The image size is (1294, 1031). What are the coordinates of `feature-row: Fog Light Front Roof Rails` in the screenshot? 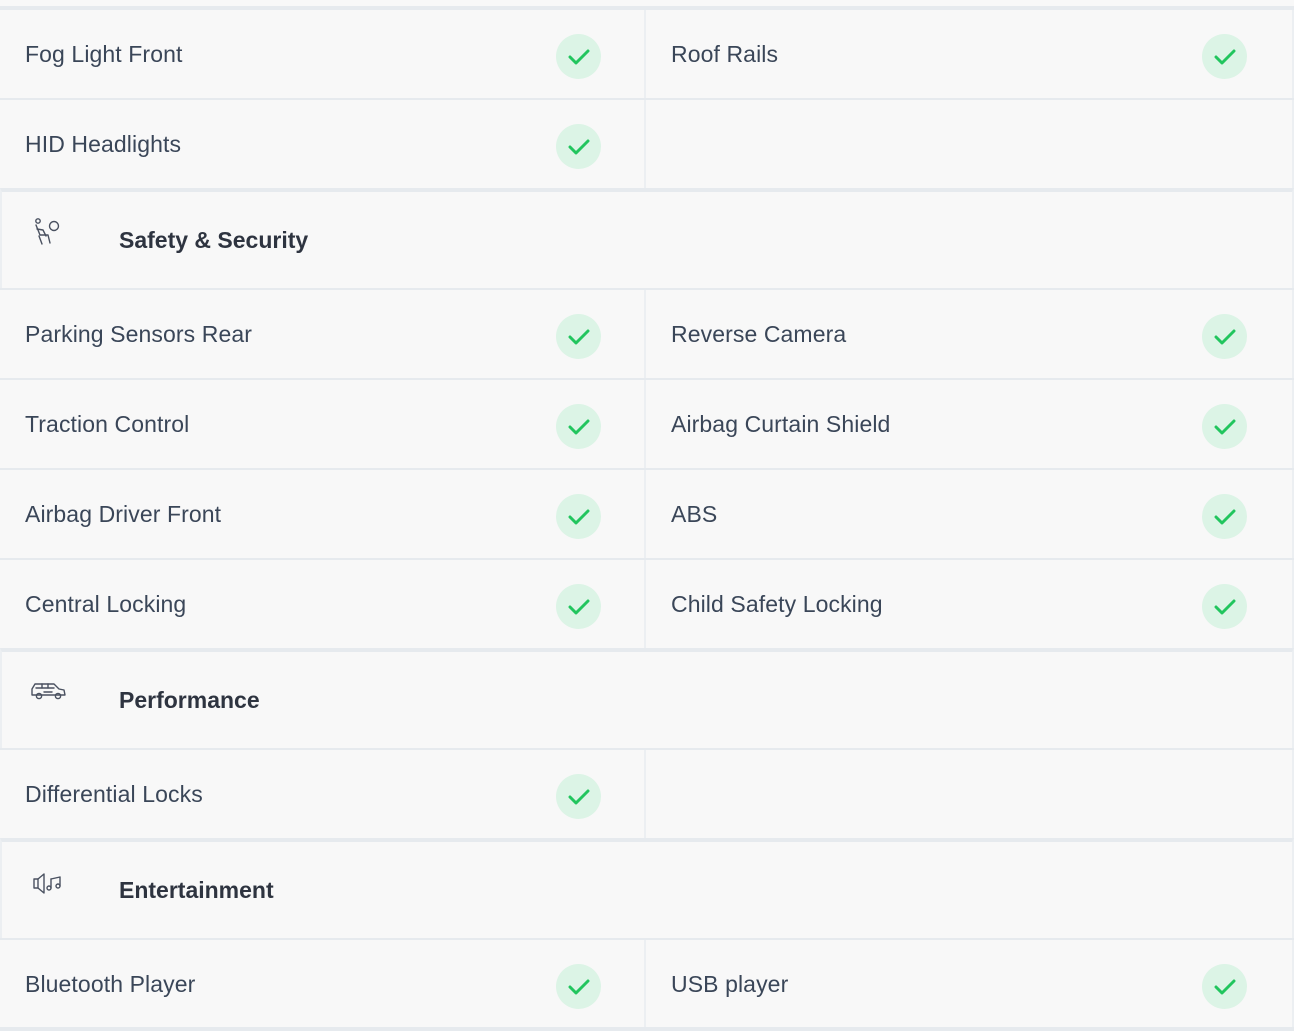 It's located at (647, 53).